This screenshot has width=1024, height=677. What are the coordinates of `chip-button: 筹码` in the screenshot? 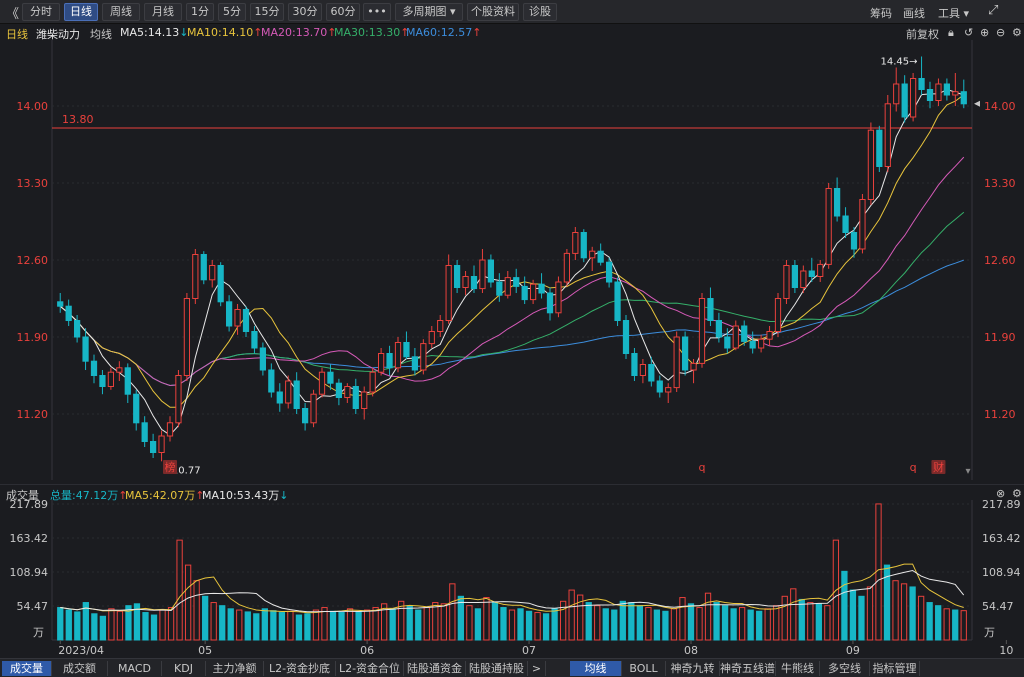 It's located at (881, 13).